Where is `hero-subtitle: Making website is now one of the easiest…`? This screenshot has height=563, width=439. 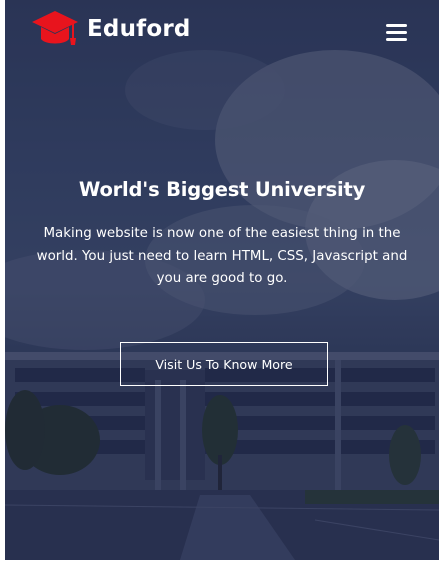
hero-subtitle: Making website is now one of the easiest… is located at coordinates (222, 256).